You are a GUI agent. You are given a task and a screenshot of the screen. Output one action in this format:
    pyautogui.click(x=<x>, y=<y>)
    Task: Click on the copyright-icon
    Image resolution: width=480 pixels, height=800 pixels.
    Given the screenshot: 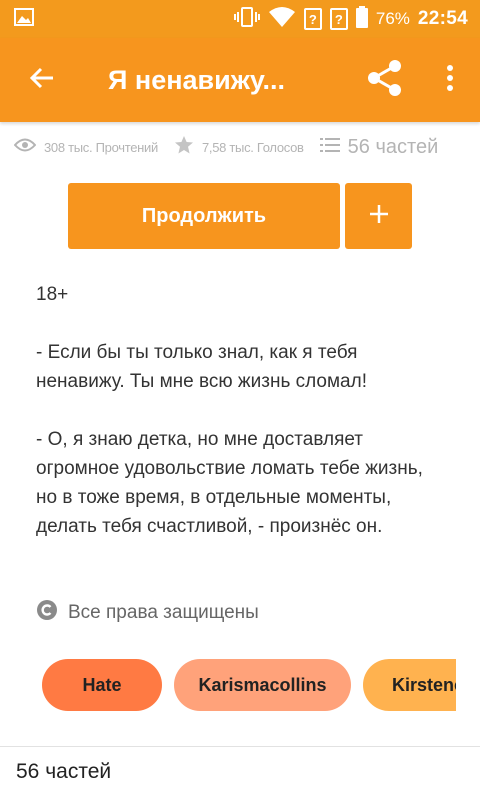 What is the action you would take?
    pyautogui.click(x=47, y=613)
    